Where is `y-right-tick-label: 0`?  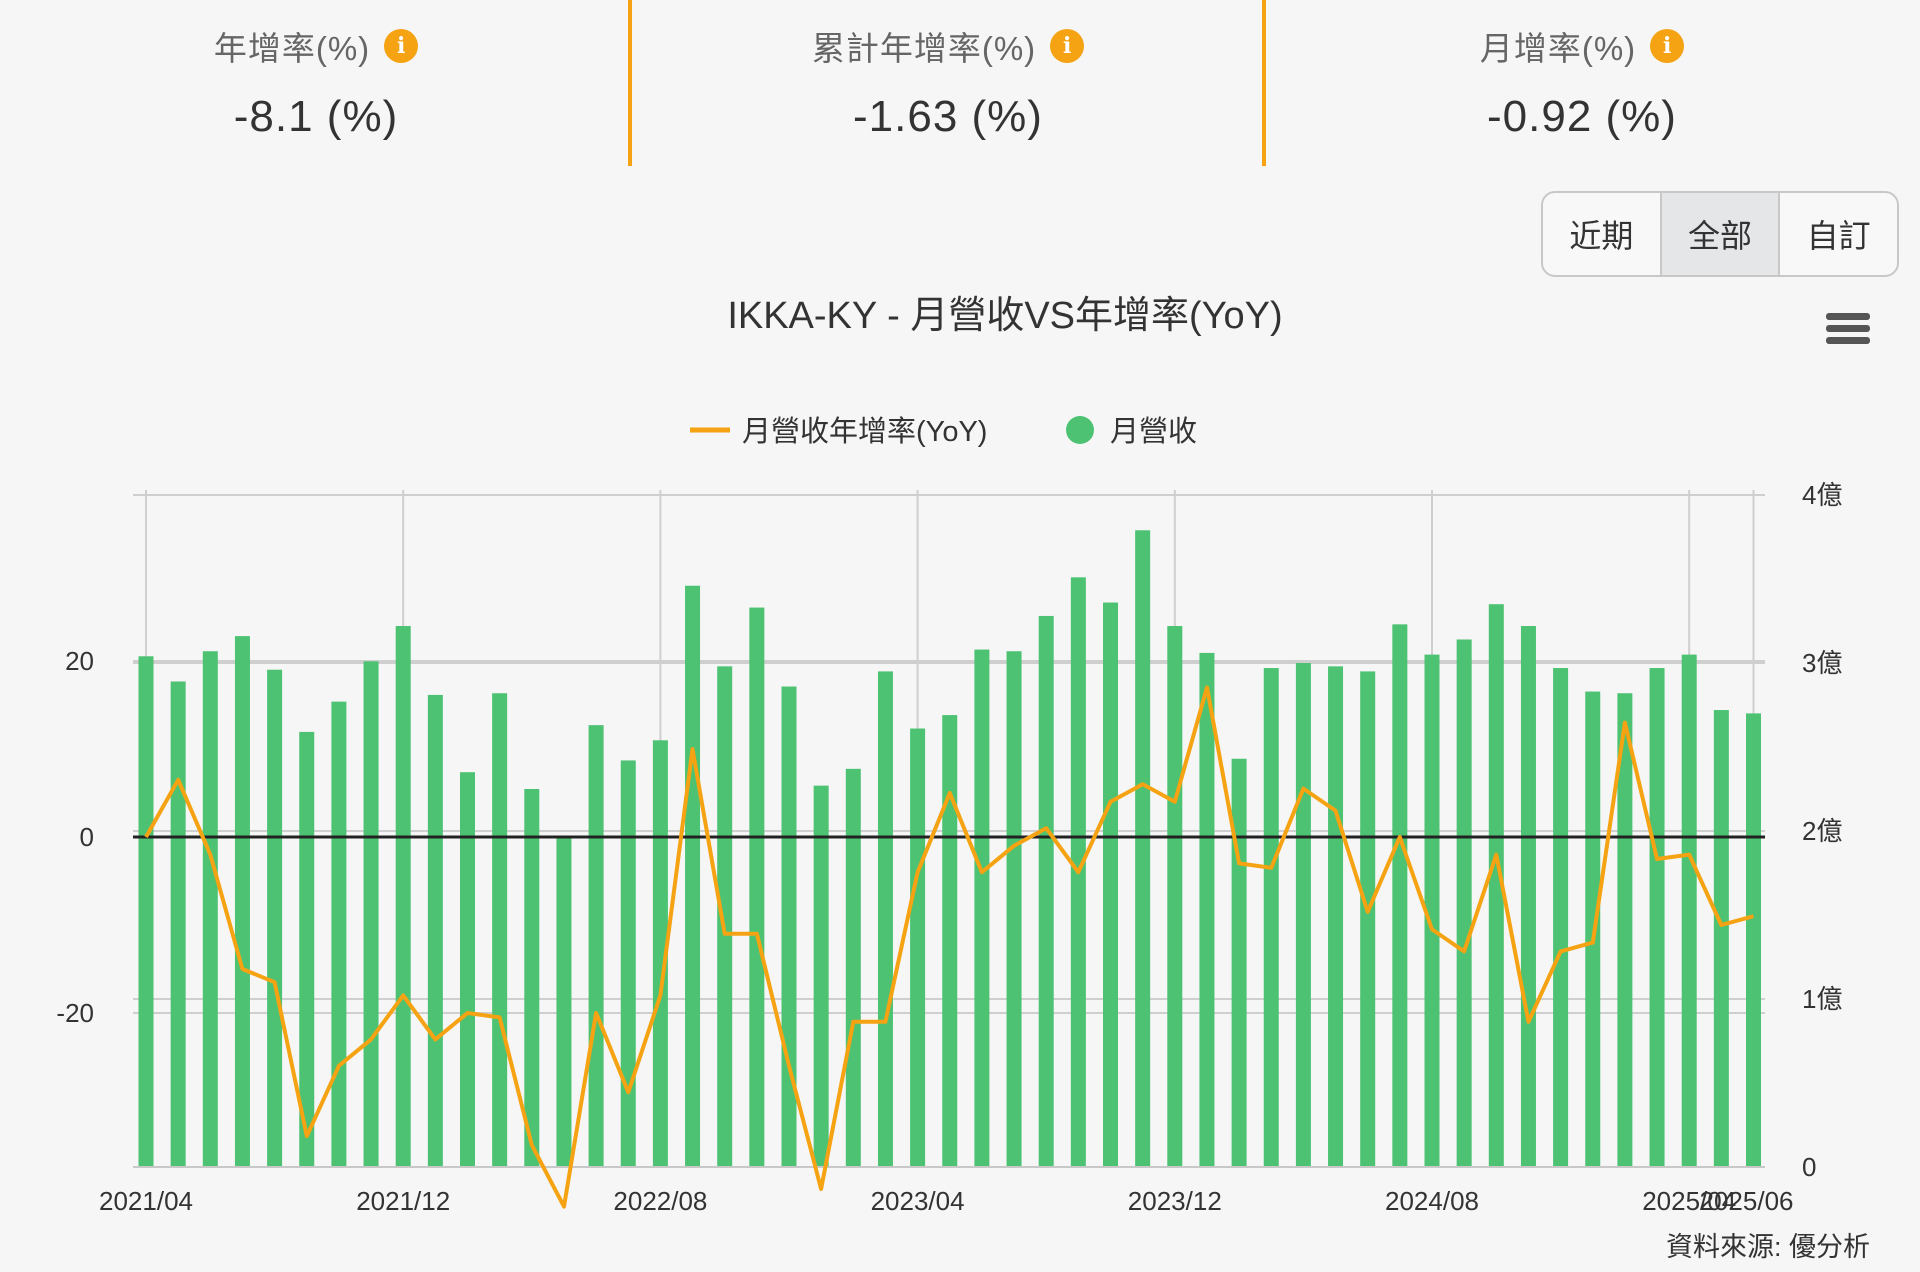 y-right-tick-label: 0 is located at coordinates (1809, 1167).